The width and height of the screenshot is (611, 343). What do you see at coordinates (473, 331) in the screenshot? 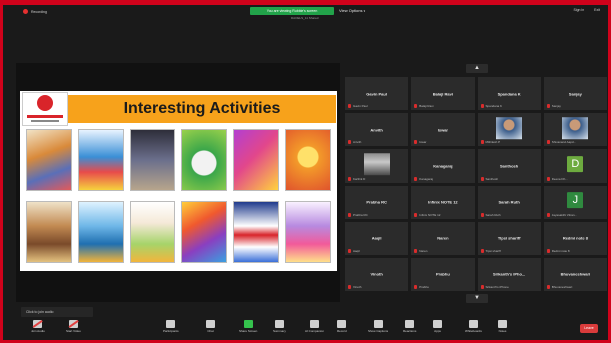
I see `toolbar-label: Whiteboards` at bounding box center [473, 331].